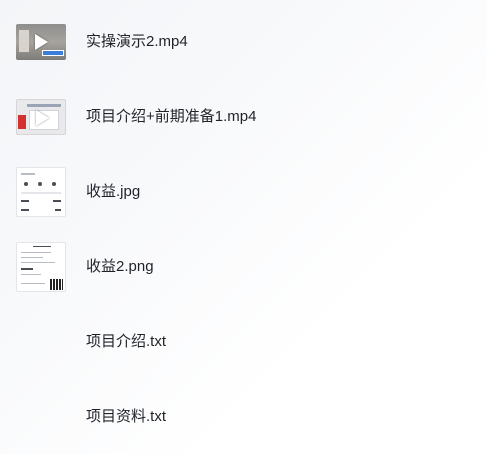 The image size is (487, 454). Describe the element at coordinates (137, 41) in the screenshot. I see `file-name: 实操演示2.mp4` at that location.